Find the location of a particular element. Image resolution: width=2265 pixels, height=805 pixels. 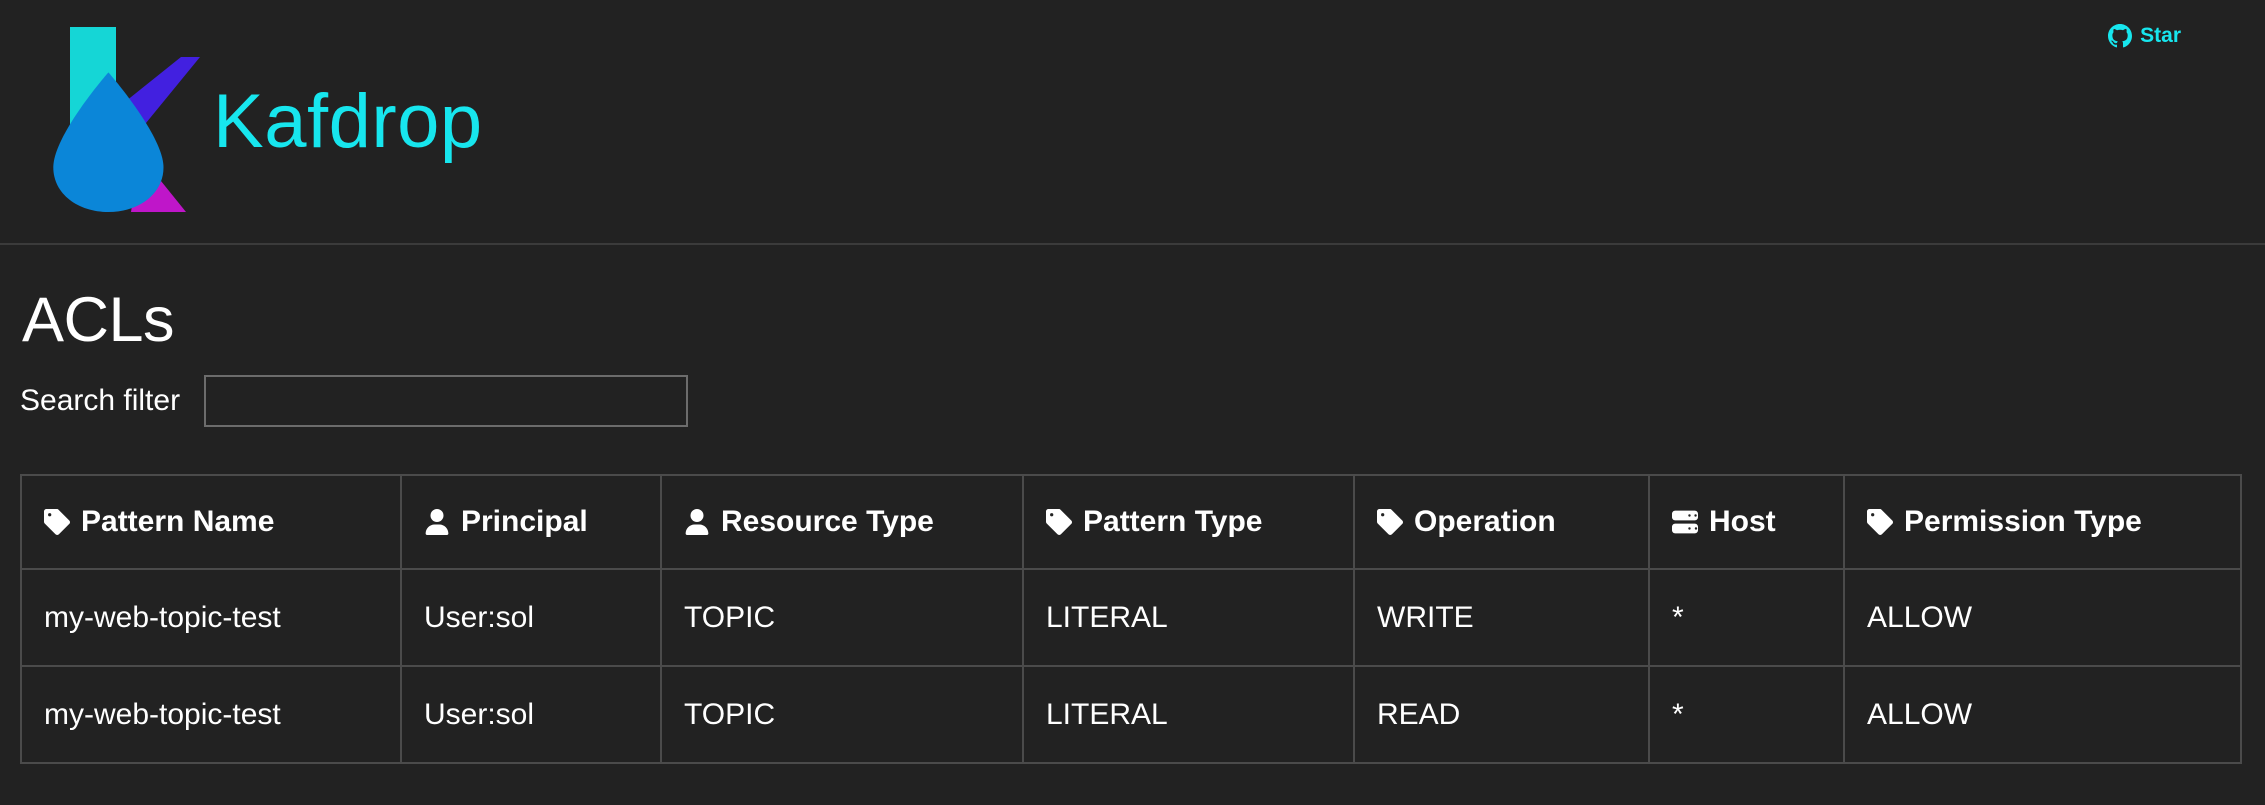

column-header-pattern-name: Pattern Name is located at coordinates (211, 522).